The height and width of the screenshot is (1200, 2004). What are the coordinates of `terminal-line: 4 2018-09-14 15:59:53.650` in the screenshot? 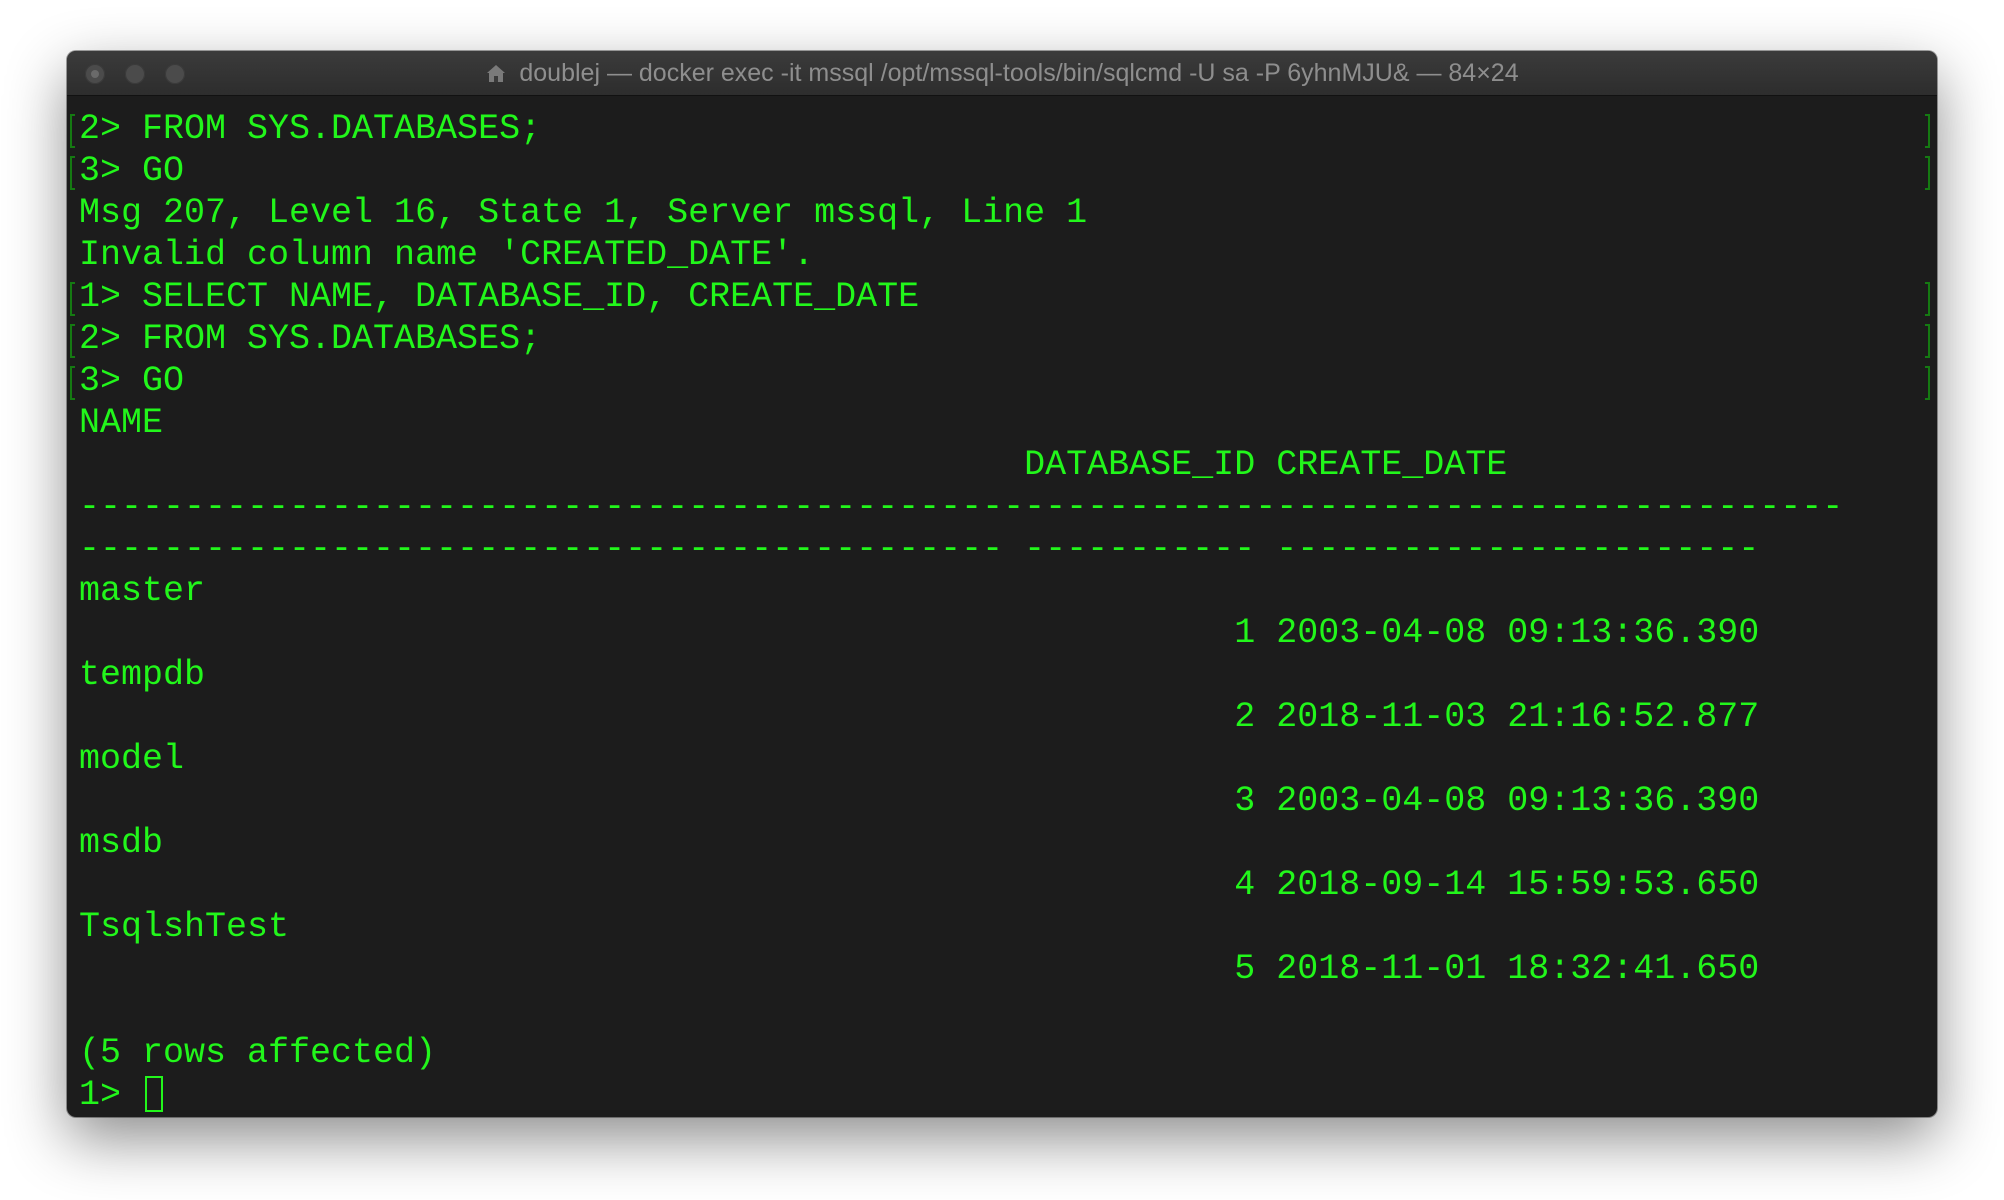 It's located at (919, 885).